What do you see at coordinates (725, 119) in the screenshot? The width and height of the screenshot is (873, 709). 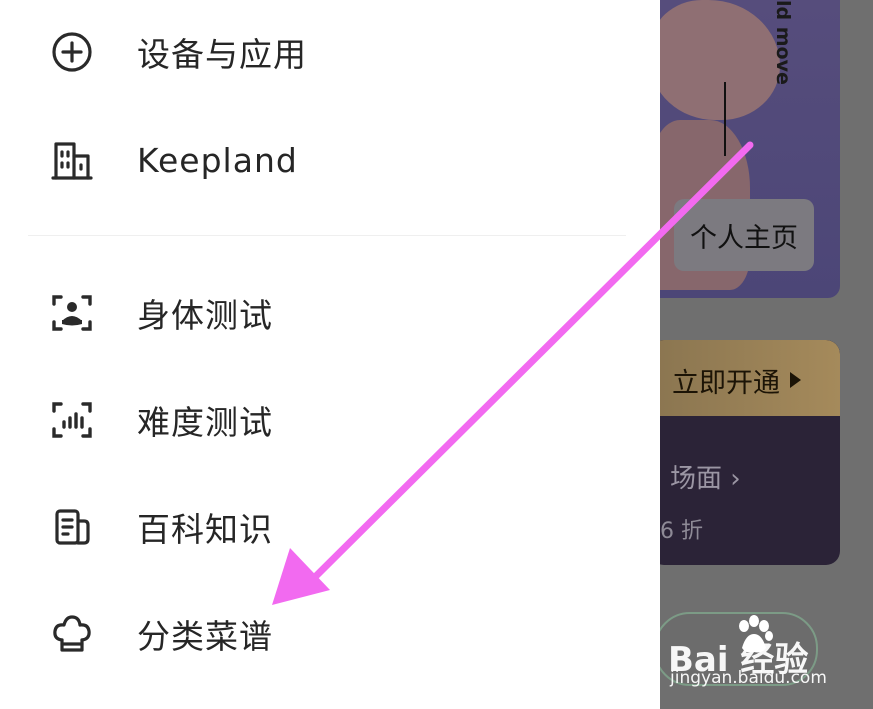 I see `hero-divider-line` at bounding box center [725, 119].